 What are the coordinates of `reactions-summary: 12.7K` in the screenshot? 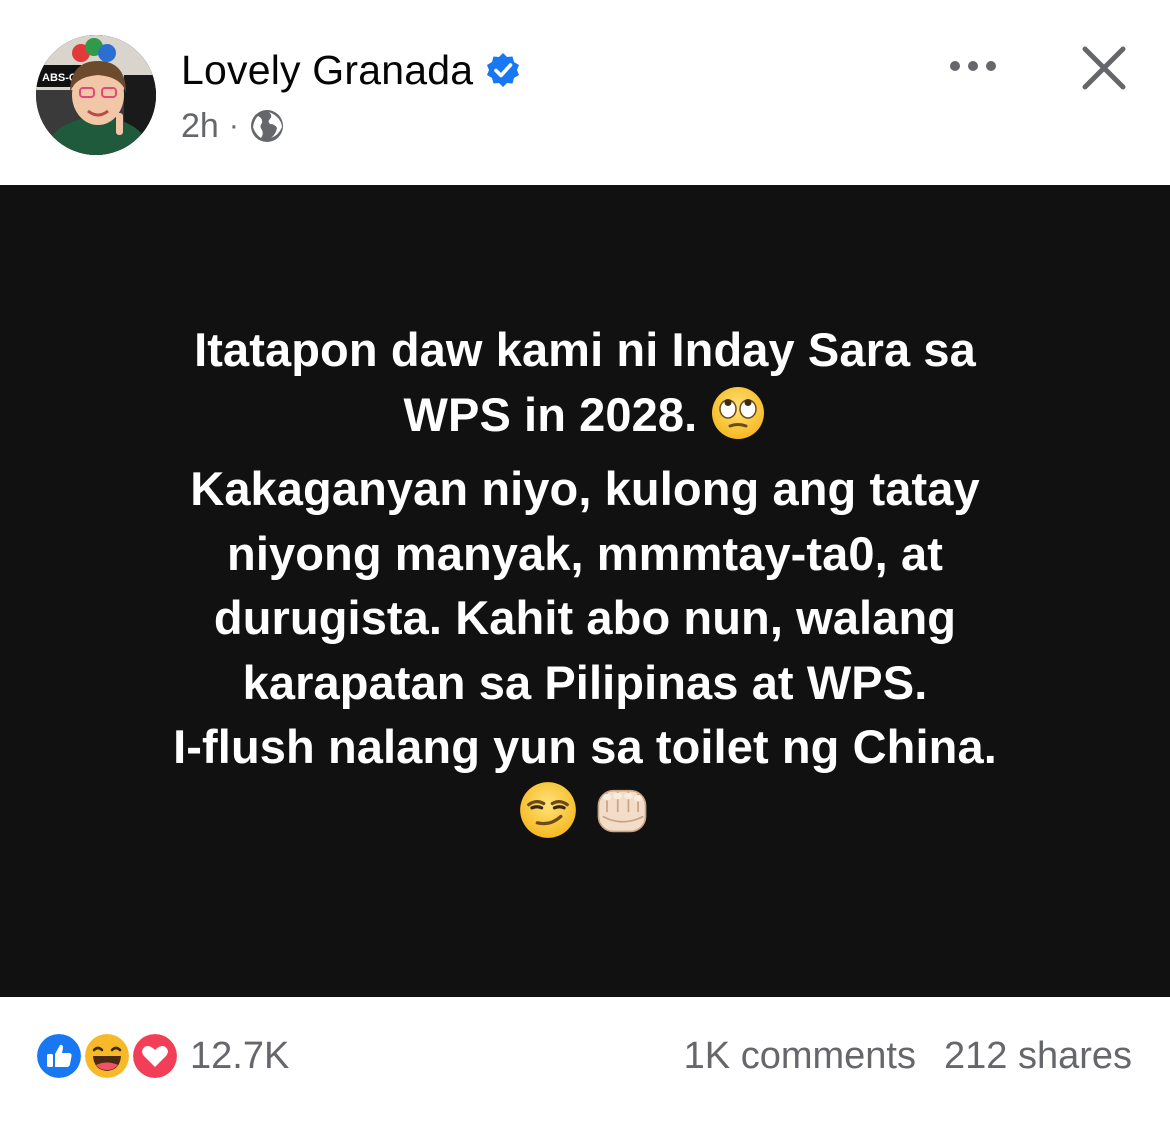 It's located at (161, 1056).